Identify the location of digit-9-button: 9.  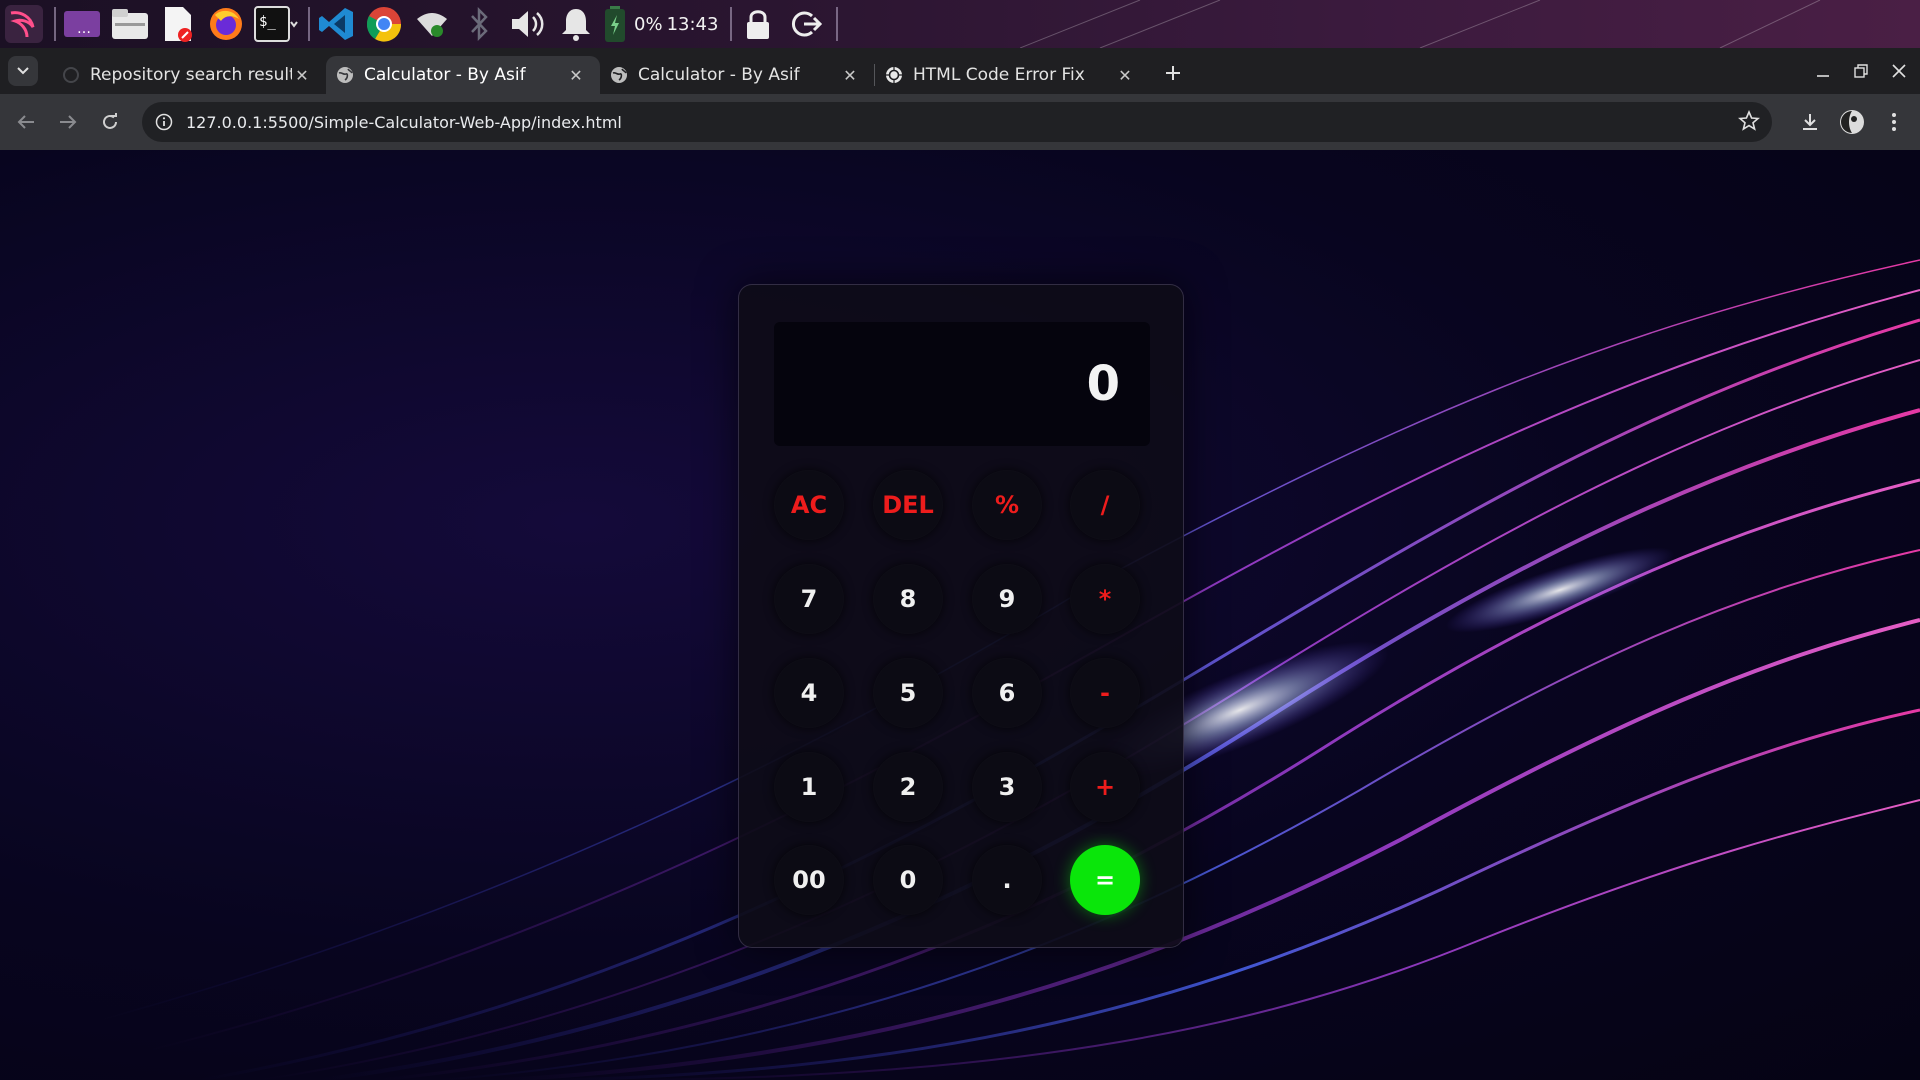
(1007, 599).